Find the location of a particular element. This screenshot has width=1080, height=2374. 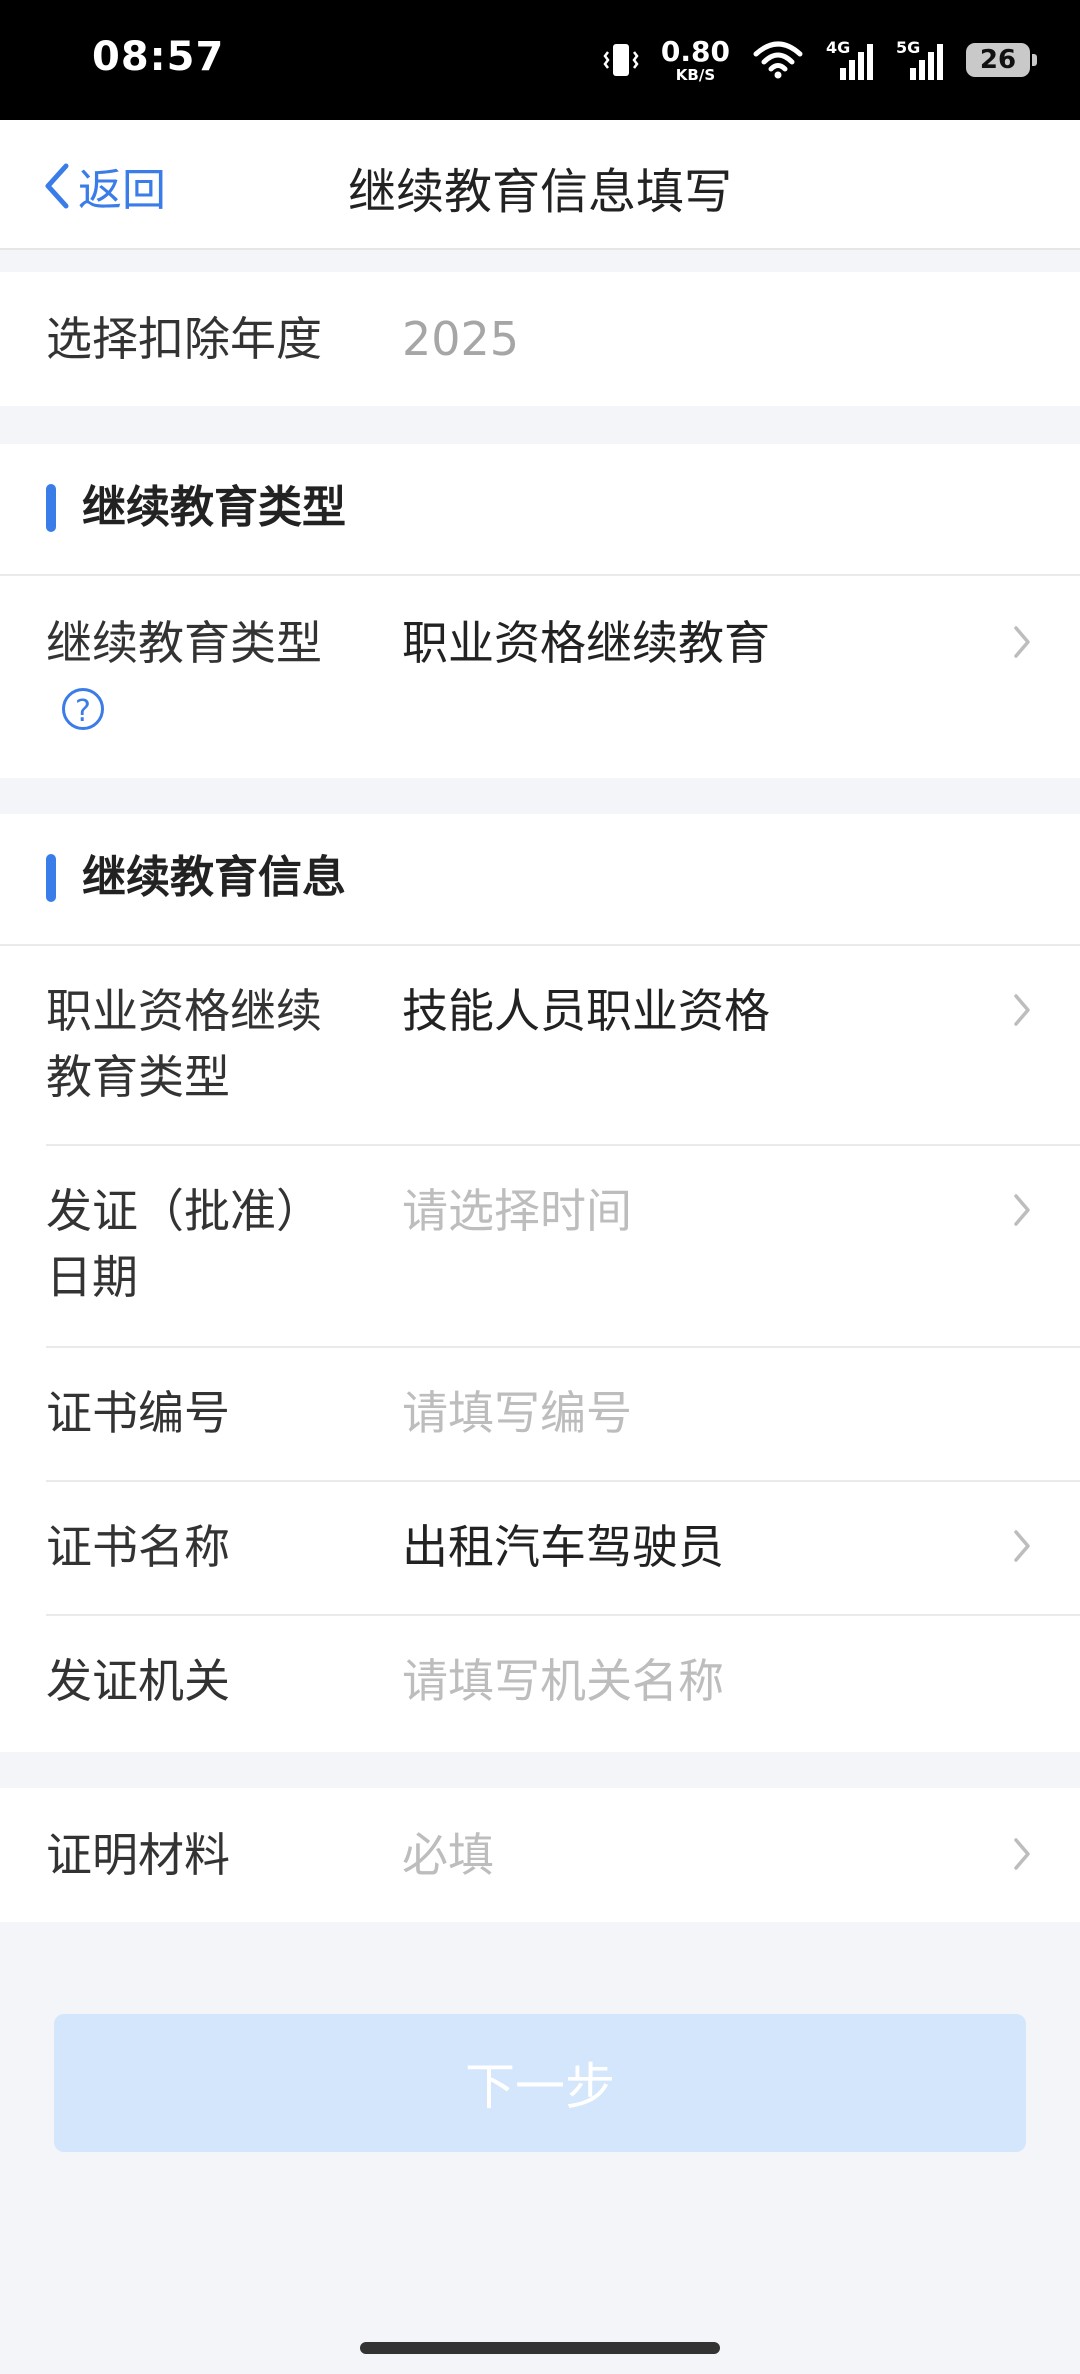

type-section-title: 继续教育类型 is located at coordinates (214, 507).